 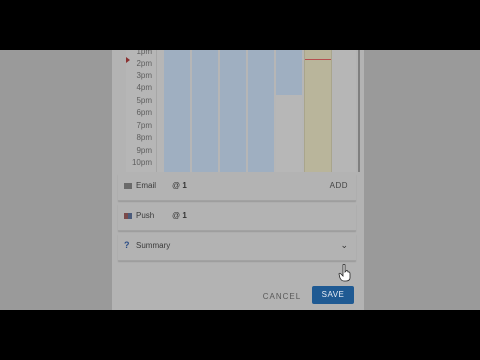 I want to click on grid-divider, so click(x=156, y=111).